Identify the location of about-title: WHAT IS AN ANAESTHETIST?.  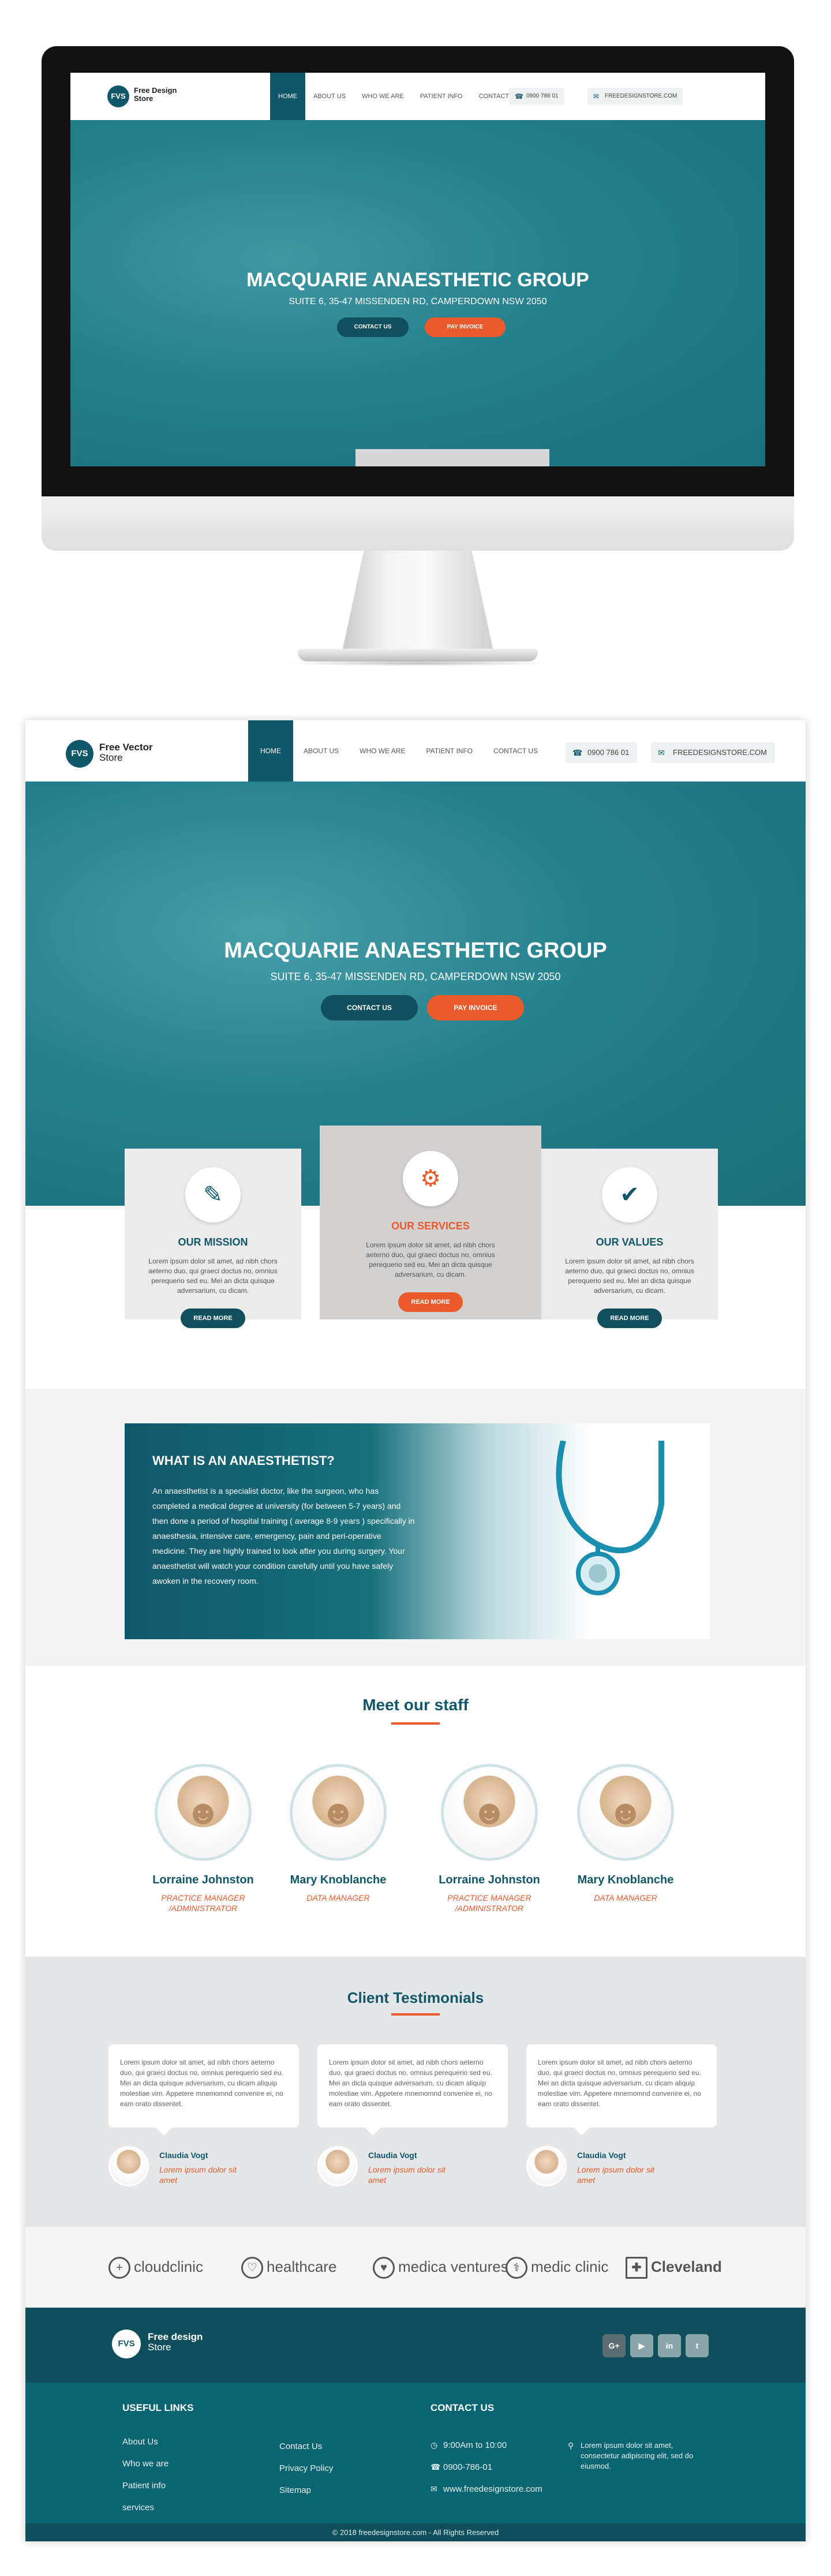
(243, 1460).